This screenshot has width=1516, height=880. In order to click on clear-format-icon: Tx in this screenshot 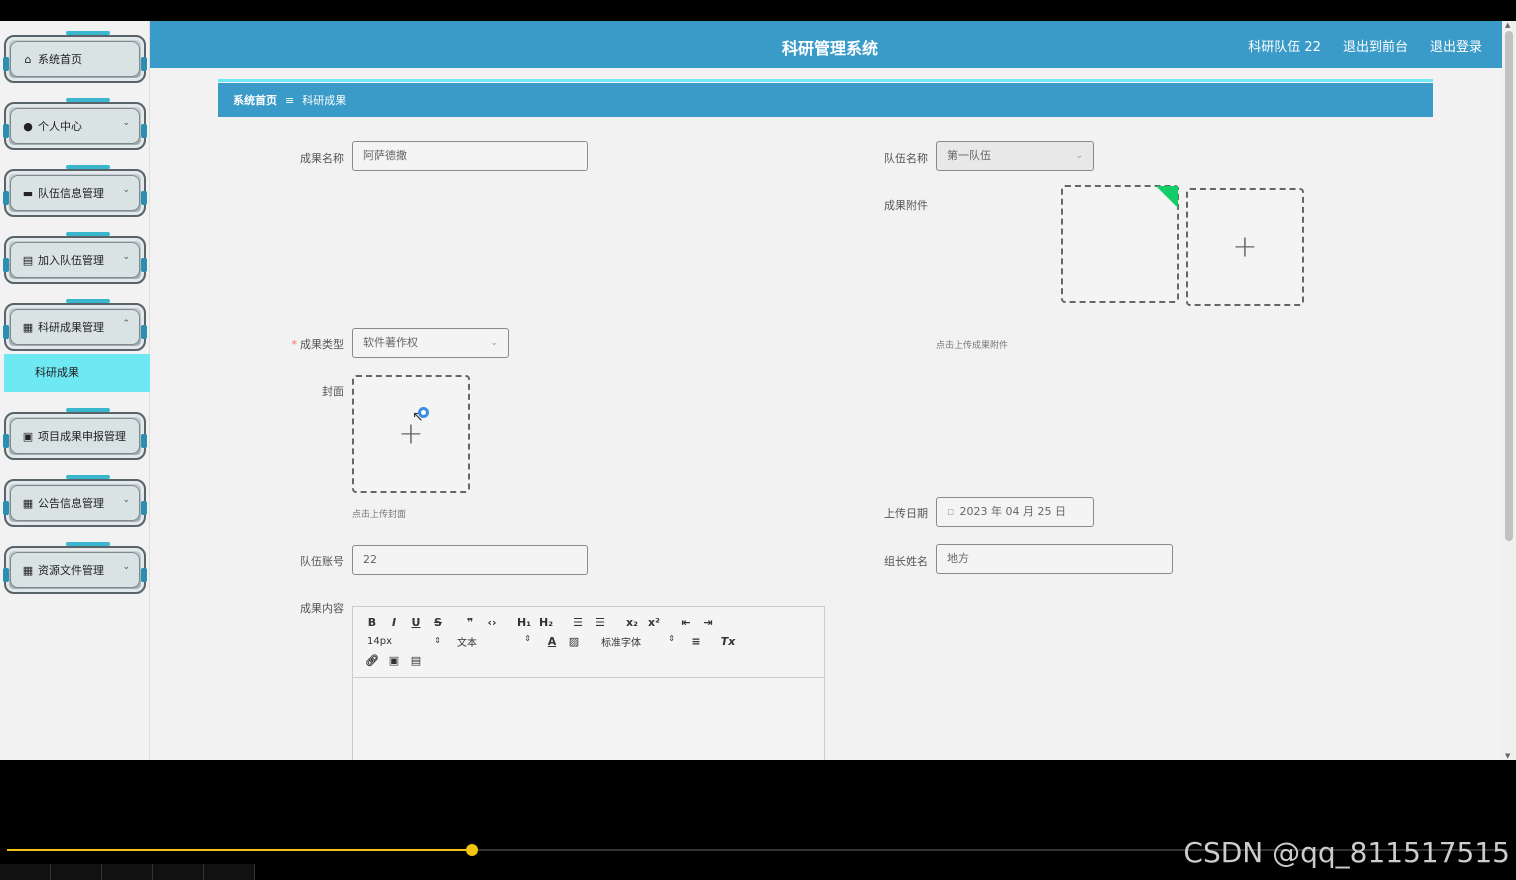, I will do `click(728, 641)`.